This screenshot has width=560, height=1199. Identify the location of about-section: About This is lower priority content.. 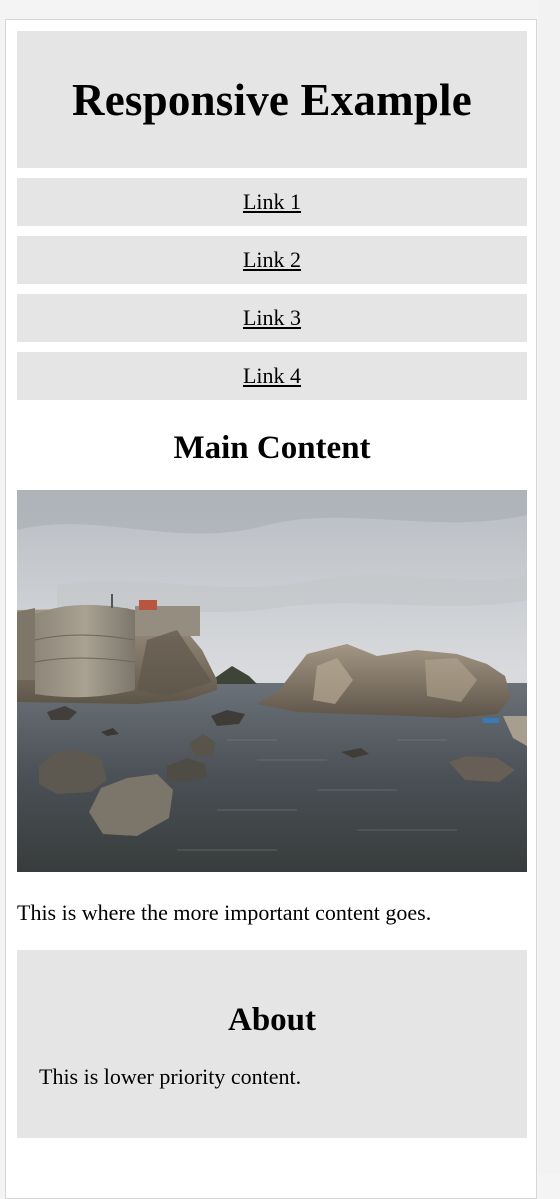
(272, 1044).